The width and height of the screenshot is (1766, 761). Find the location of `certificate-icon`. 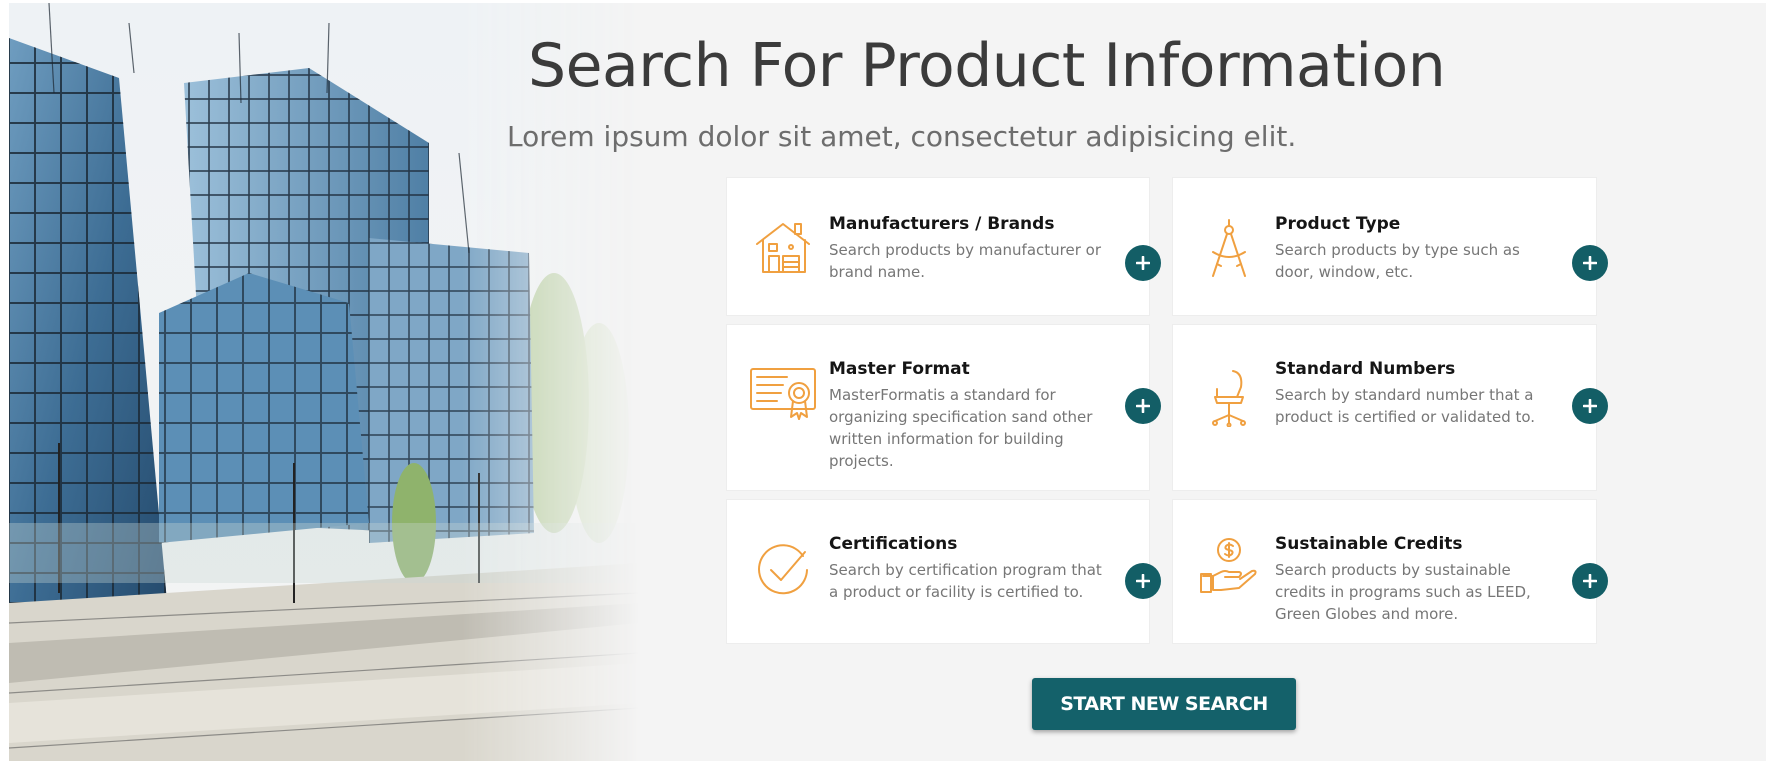

certificate-icon is located at coordinates (783, 393).